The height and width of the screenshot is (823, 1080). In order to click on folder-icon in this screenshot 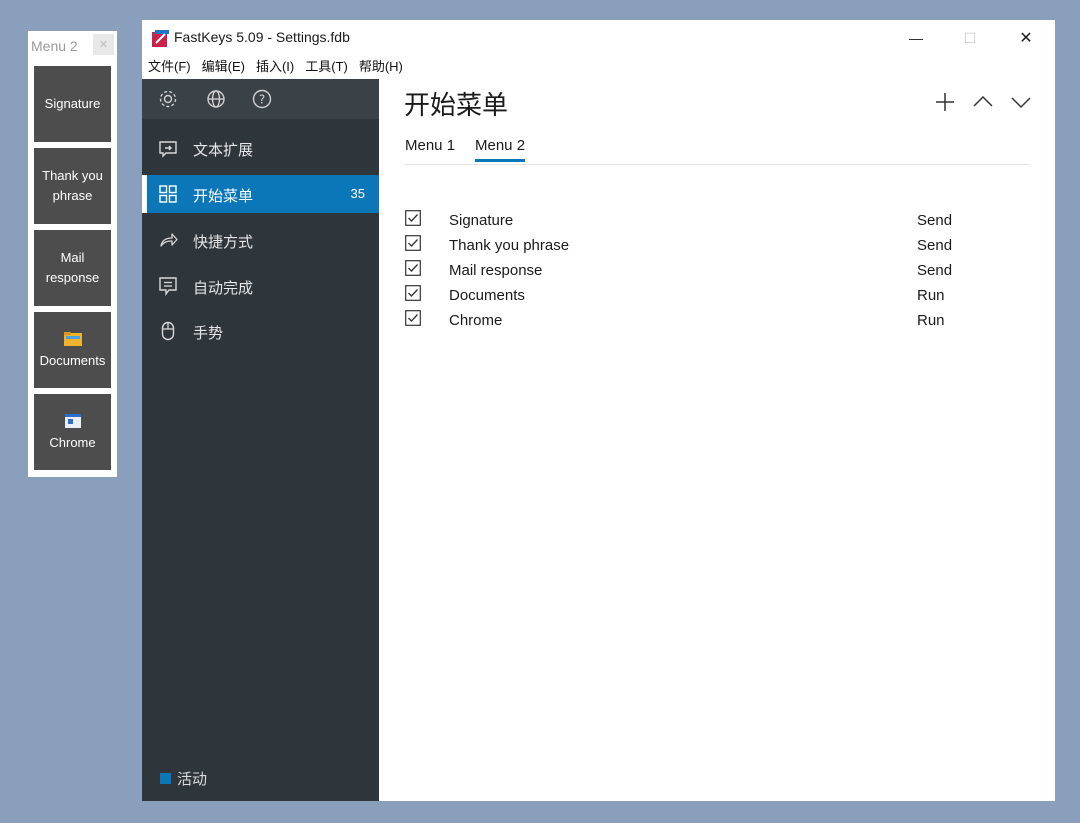, I will do `click(72, 339)`.